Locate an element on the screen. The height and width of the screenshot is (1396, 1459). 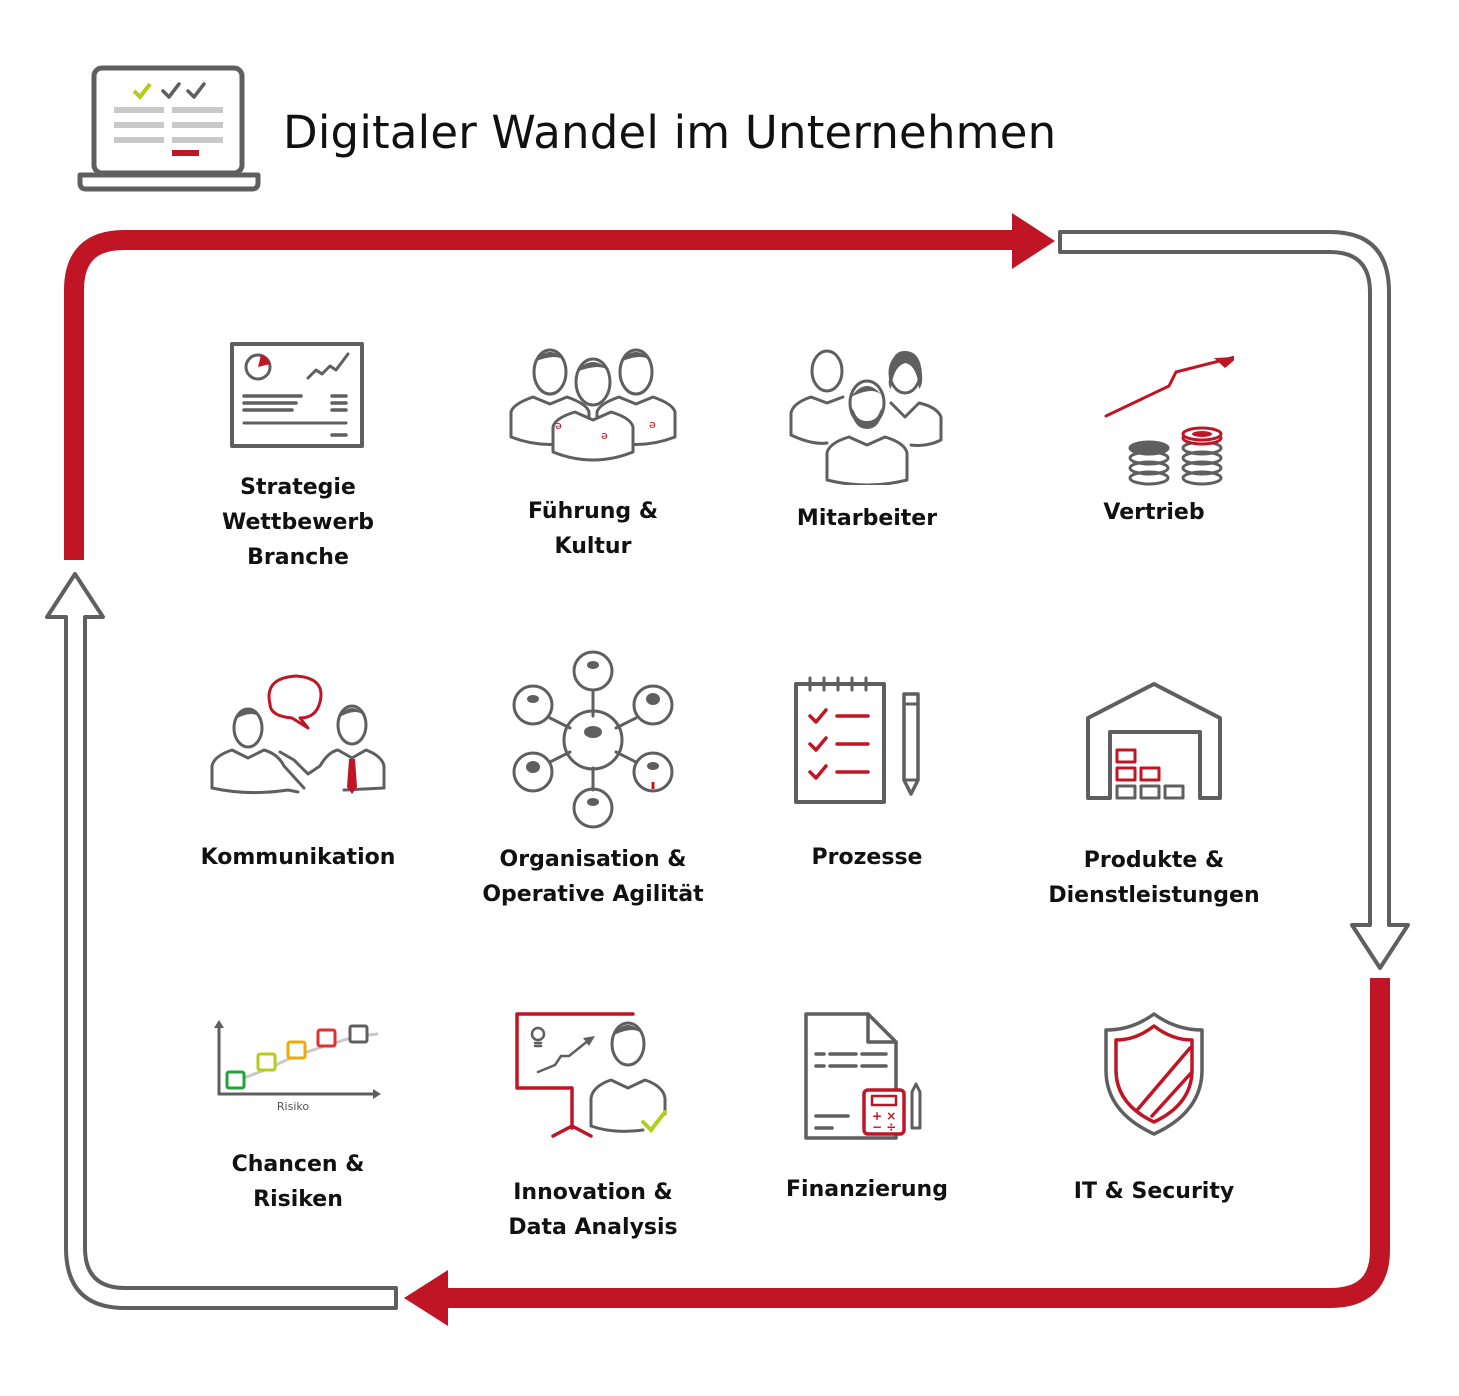
header-laptop-icon is located at coordinates (169, 131).